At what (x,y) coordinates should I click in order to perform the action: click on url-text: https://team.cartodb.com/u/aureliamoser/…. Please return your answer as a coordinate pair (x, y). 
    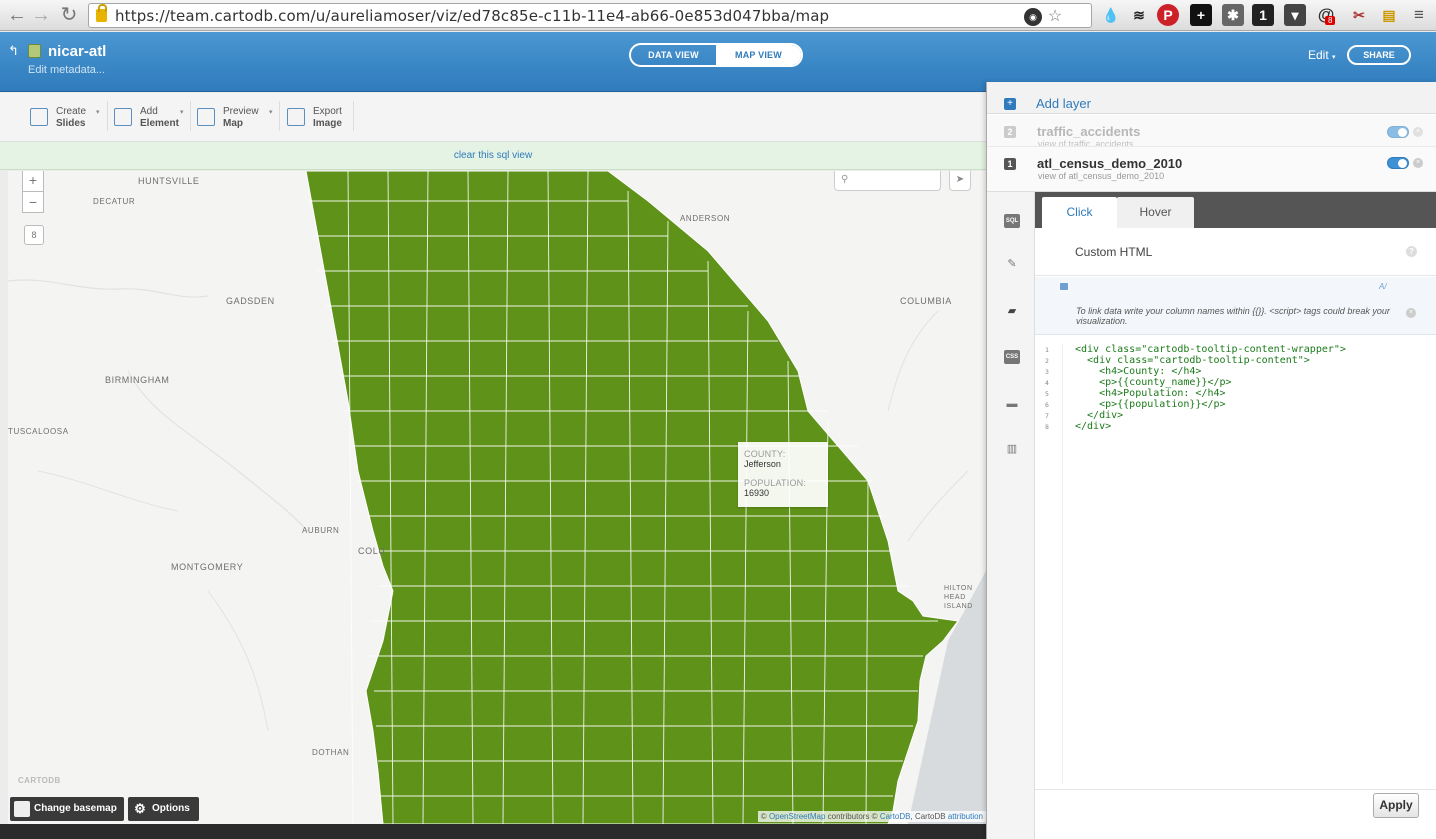
    Looking at the image, I should click on (472, 16).